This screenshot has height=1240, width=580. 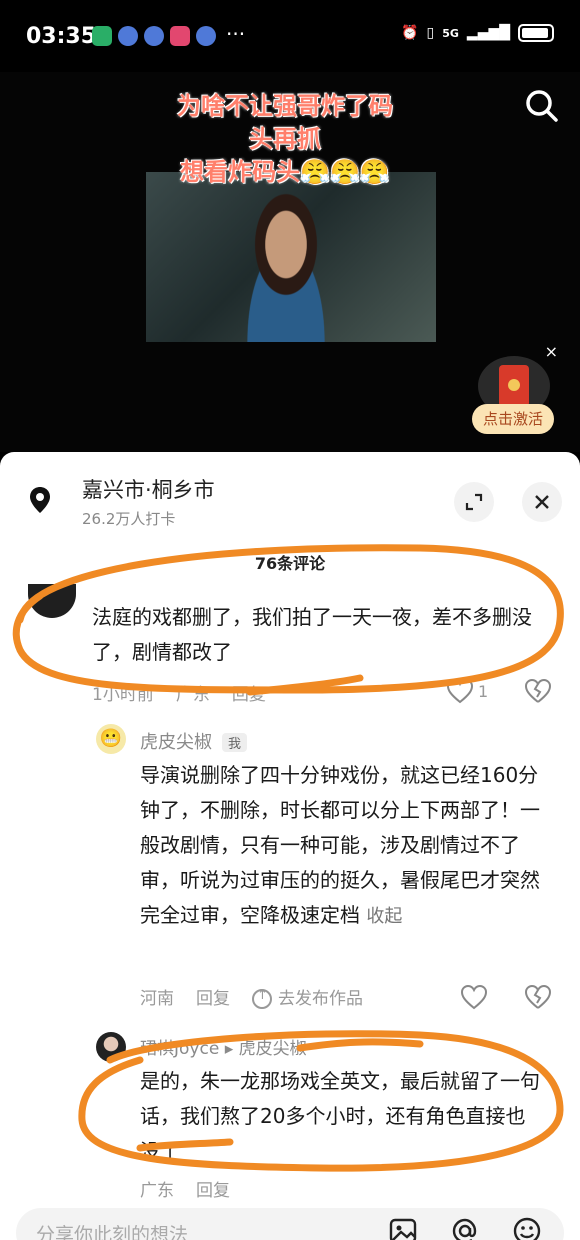 What do you see at coordinates (157, 999) in the screenshot?
I see `comment-location: 河南` at bounding box center [157, 999].